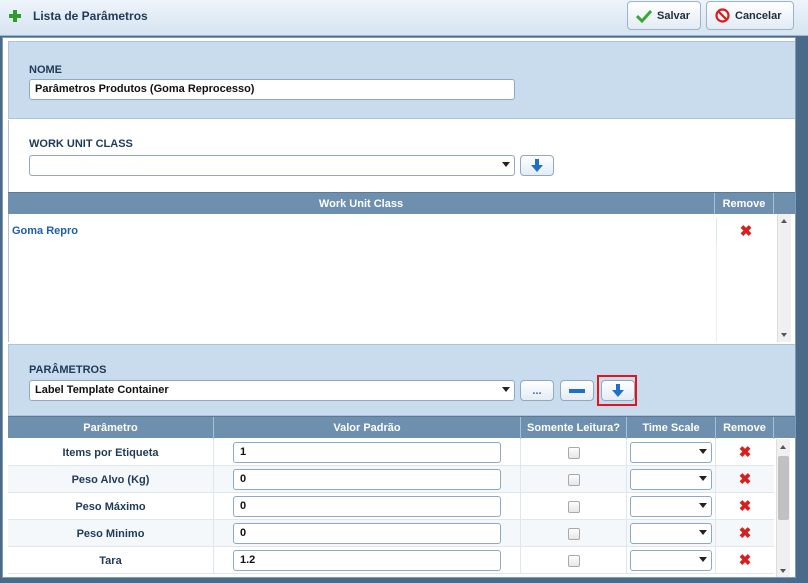 The height and width of the screenshot is (583, 808). What do you see at coordinates (45, 231) in the screenshot?
I see `work-unit-class-link: Goma Repro` at bounding box center [45, 231].